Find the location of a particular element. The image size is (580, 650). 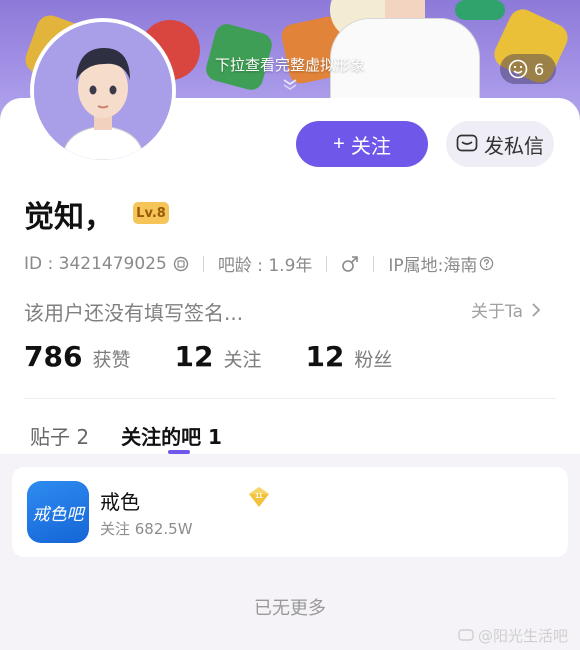

follow-label: 关注 is located at coordinates (370, 146).